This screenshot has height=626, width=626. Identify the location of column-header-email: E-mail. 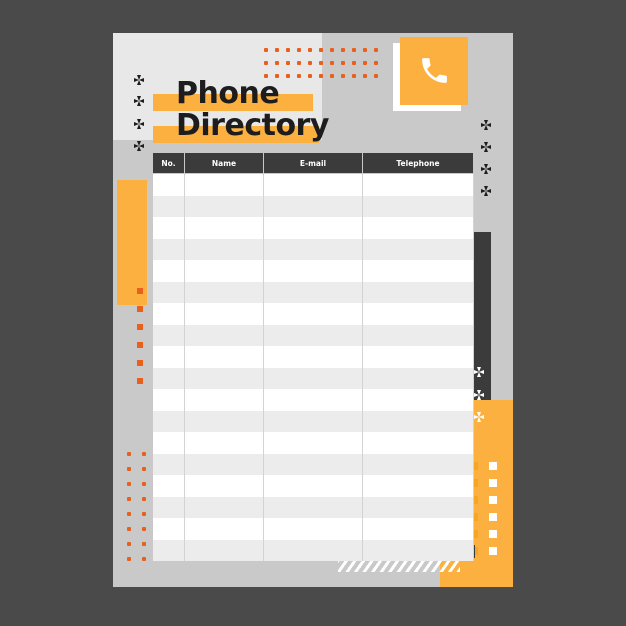
(313, 163).